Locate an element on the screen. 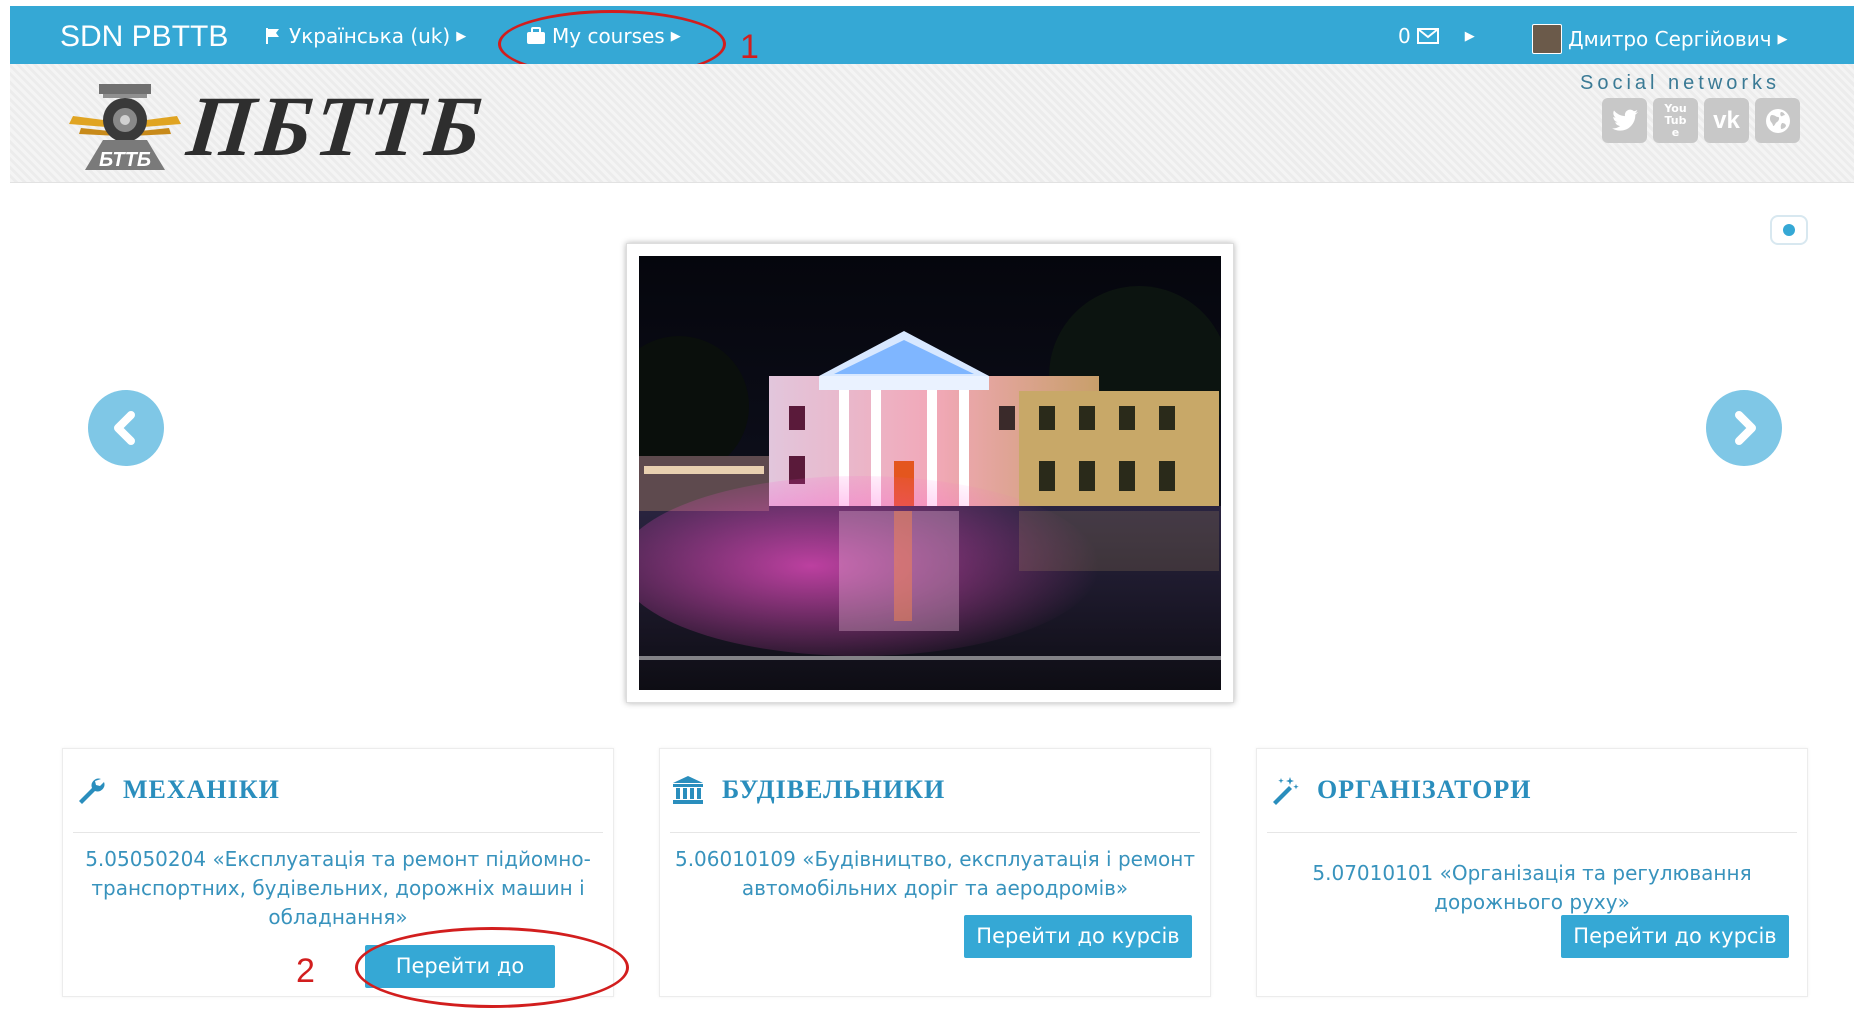 Image resolution: width=1854 pixels, height=1031 pixels. panel-header: МЕХАНІКИ is located at coordinates (177, 790).